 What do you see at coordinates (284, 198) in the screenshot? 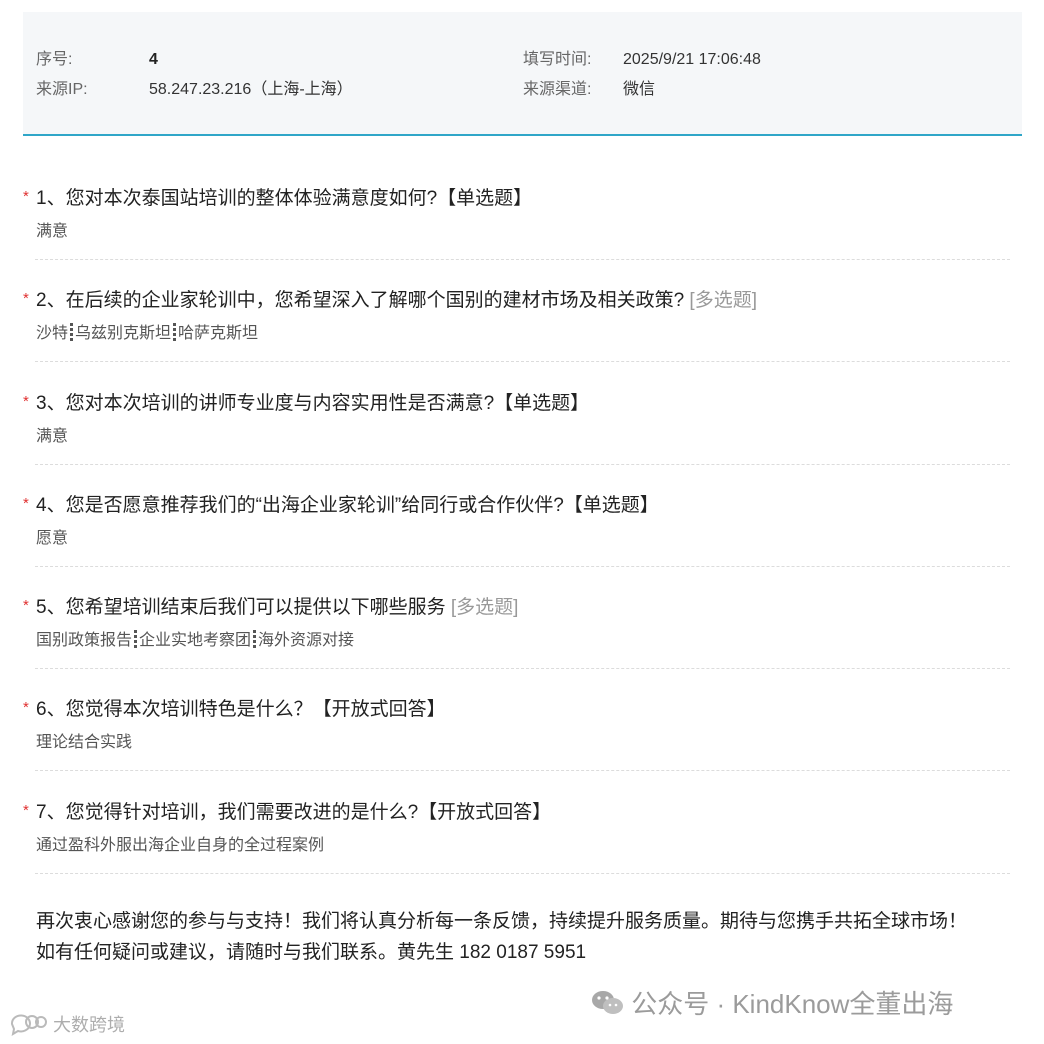
I see `question-title: 1、您对本次泰国站培训的整体体验满意度如何?【单选题】` at bounding box center [284, 198].